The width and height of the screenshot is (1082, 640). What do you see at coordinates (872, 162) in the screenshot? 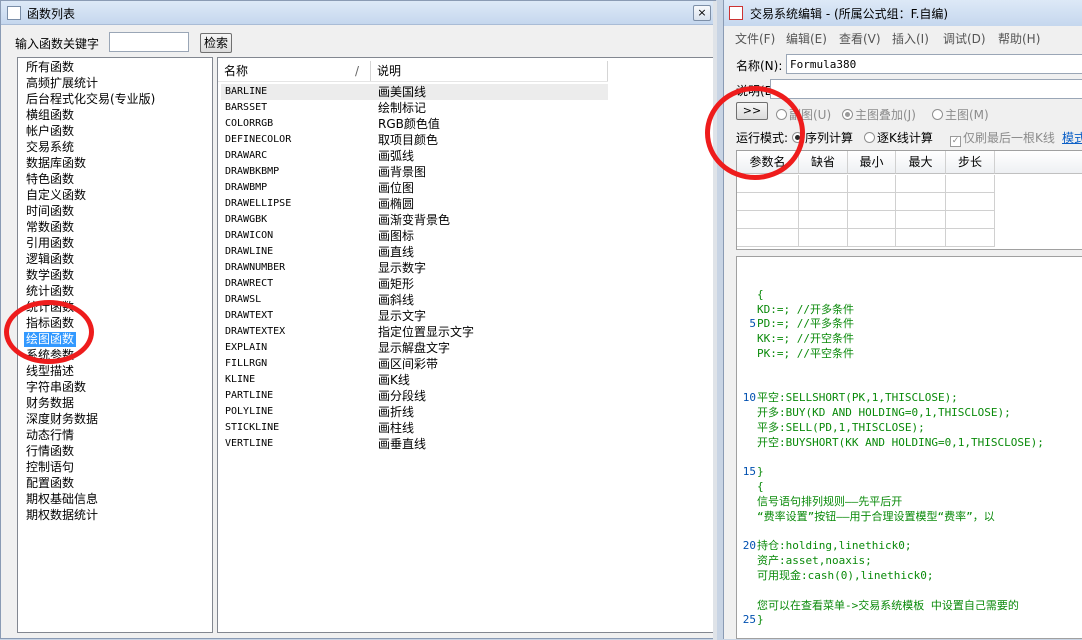
I see `param-column-header: 最小` at bounding box center [872, 162].